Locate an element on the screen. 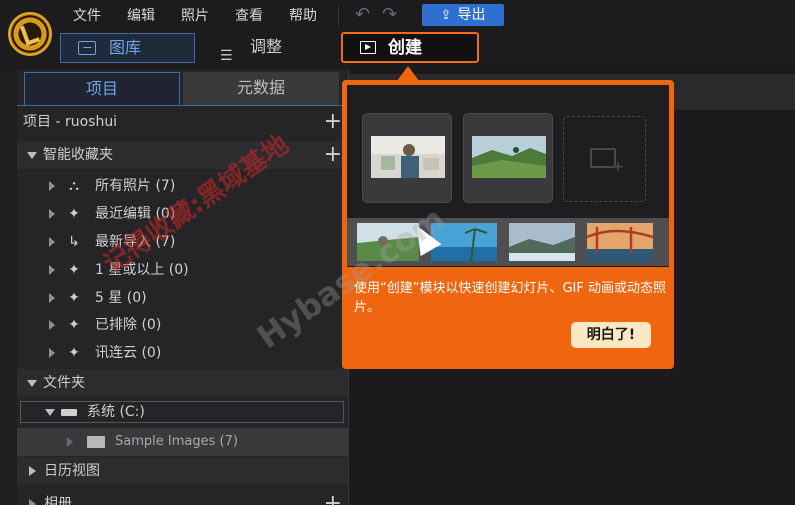  export-button: ⇪ 导出 is located at coordinates (463, 15).